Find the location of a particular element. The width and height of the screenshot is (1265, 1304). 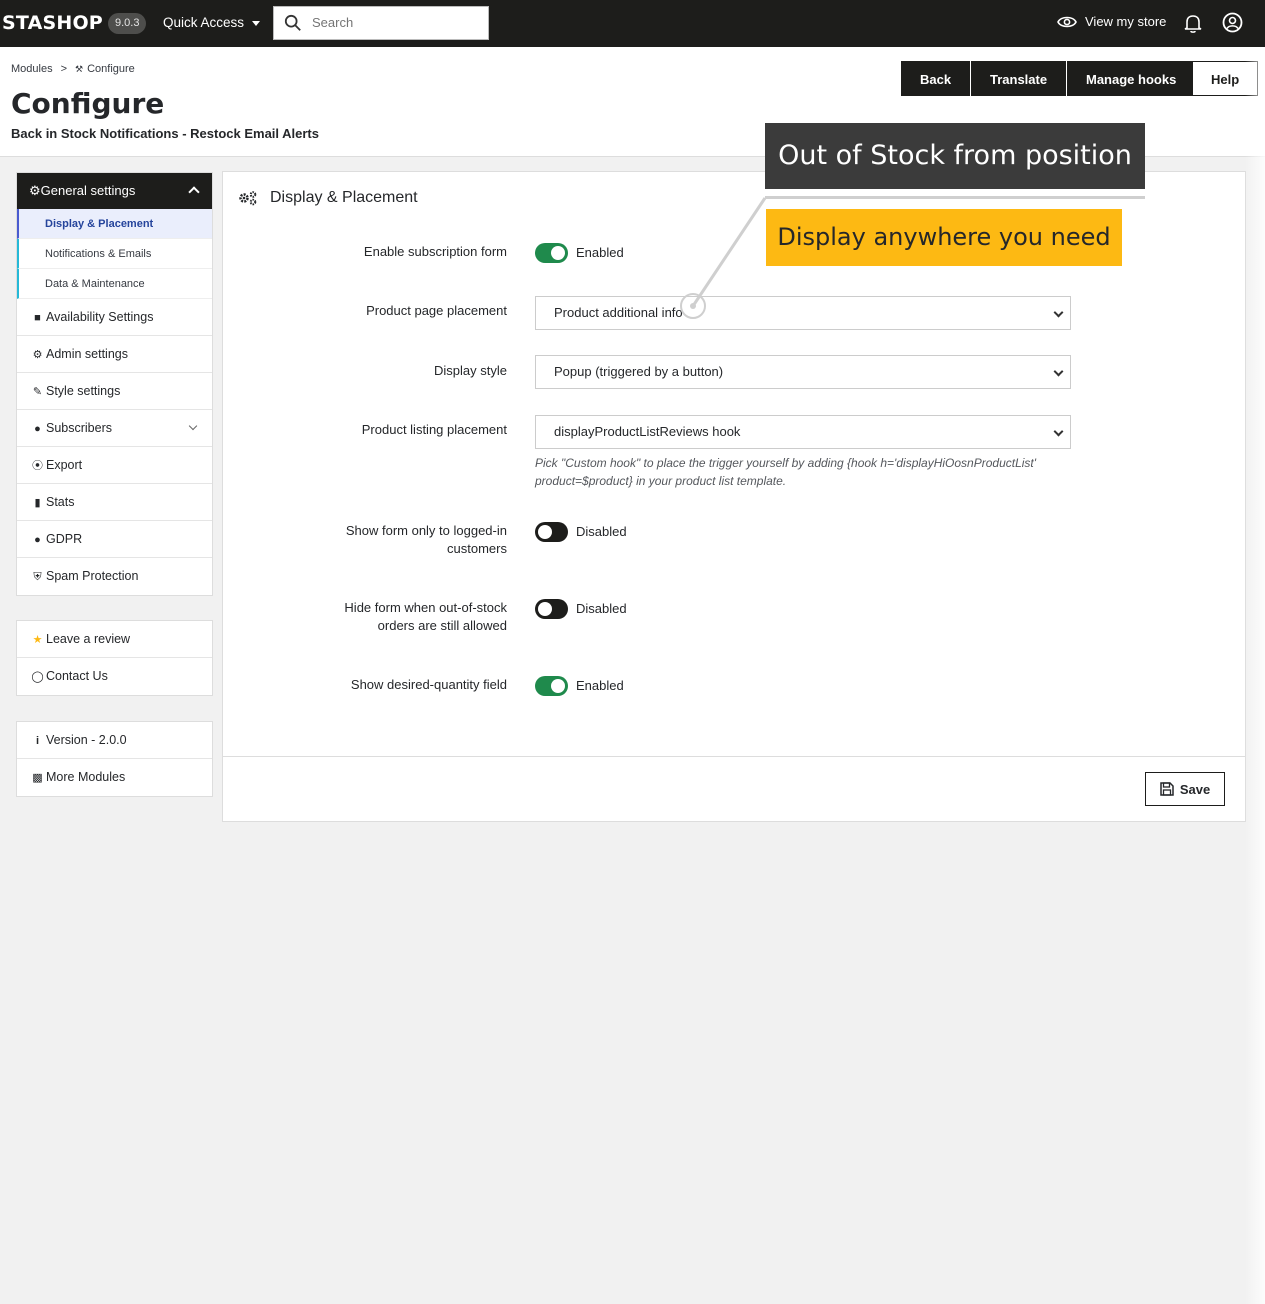

panel-title: Display & Placement is located at coordinates (328, 198).